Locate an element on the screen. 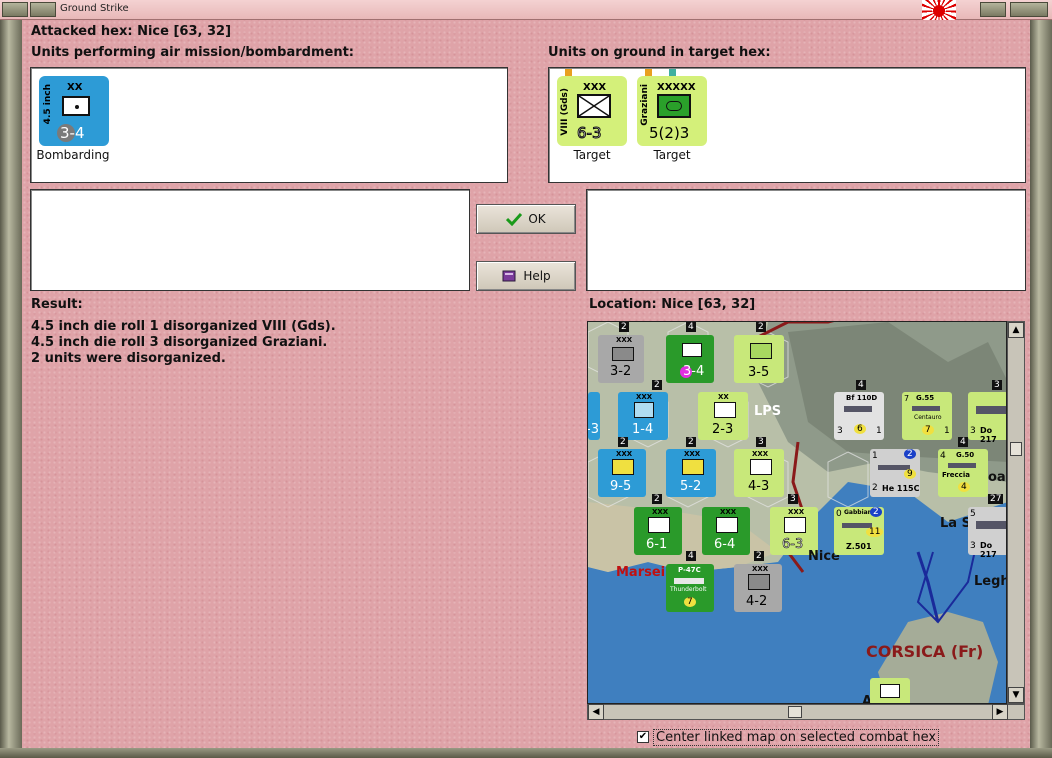  marker-orange-icon is located at coordinates (648, 72).